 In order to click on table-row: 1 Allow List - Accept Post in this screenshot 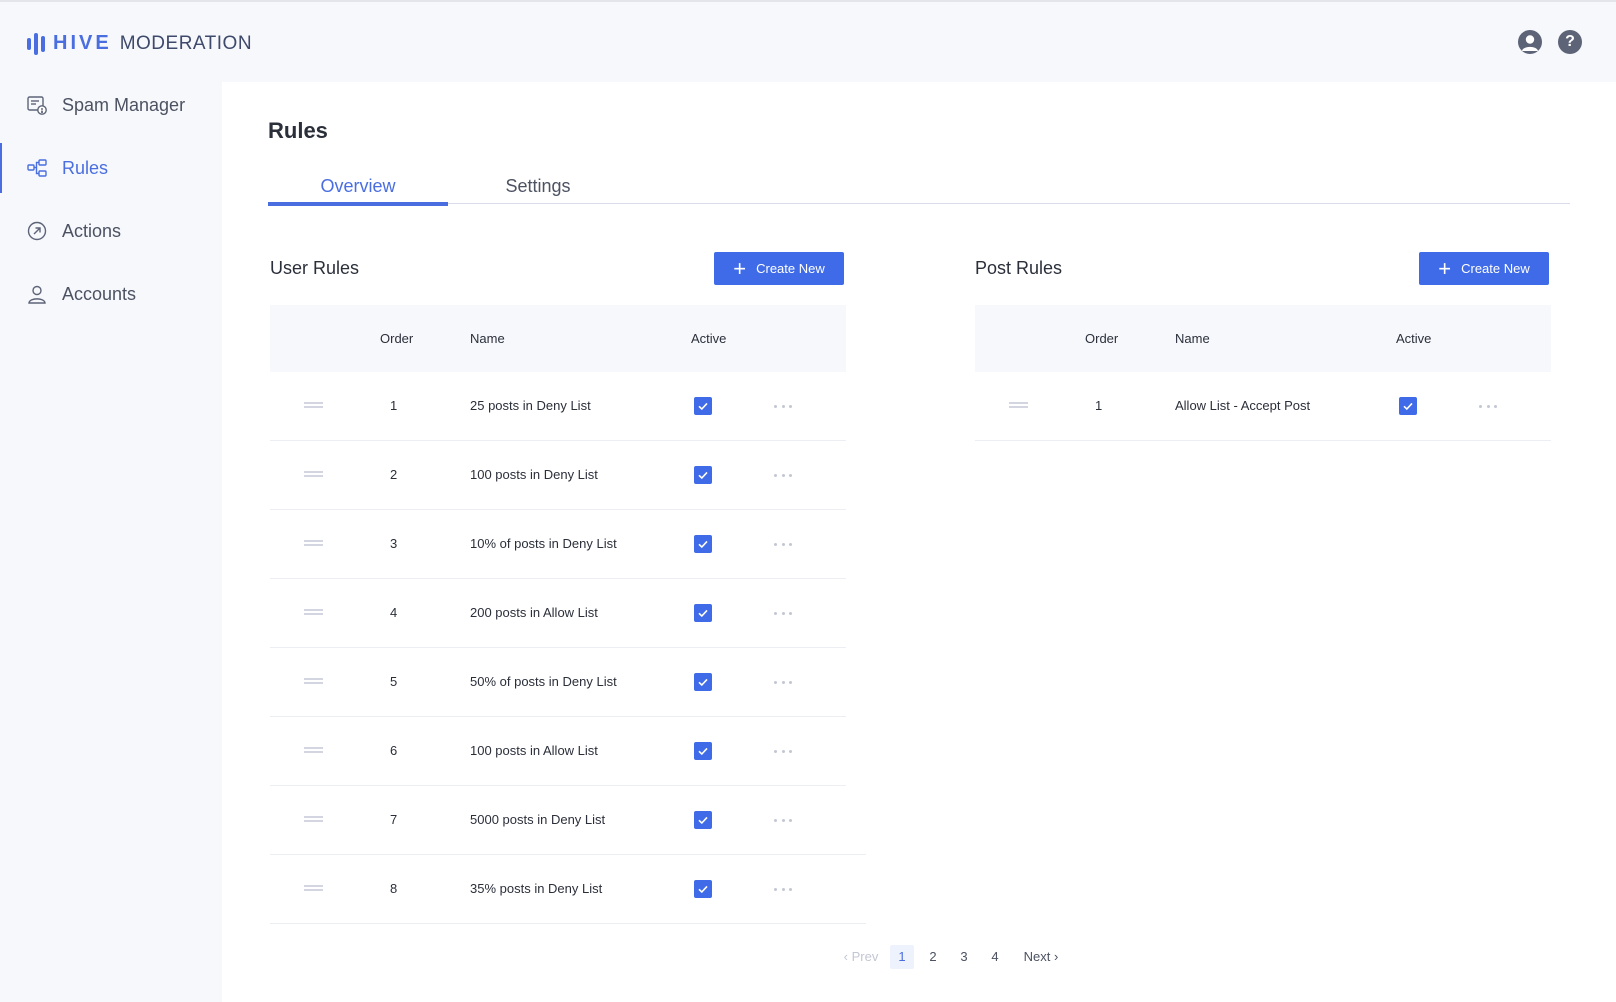, I will do `click(1263, 406)`.